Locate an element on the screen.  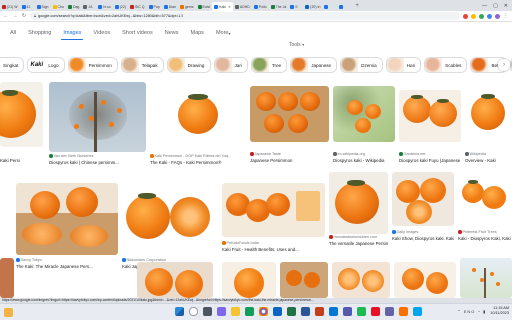
profile-avatar is located at coordinates (497, 16).